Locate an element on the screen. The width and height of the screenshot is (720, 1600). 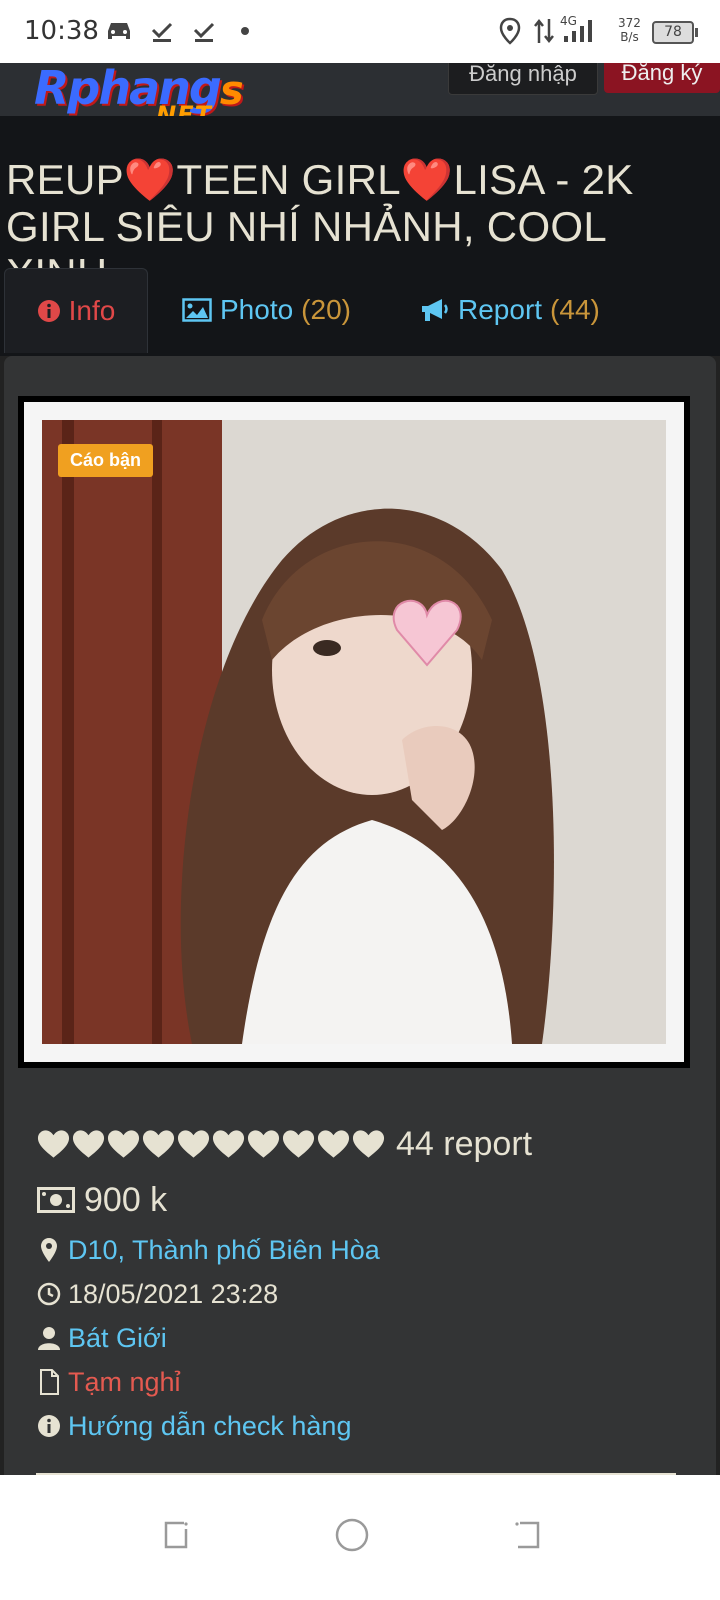
register-button: Đăng ký is located at coordinates (662, 78).